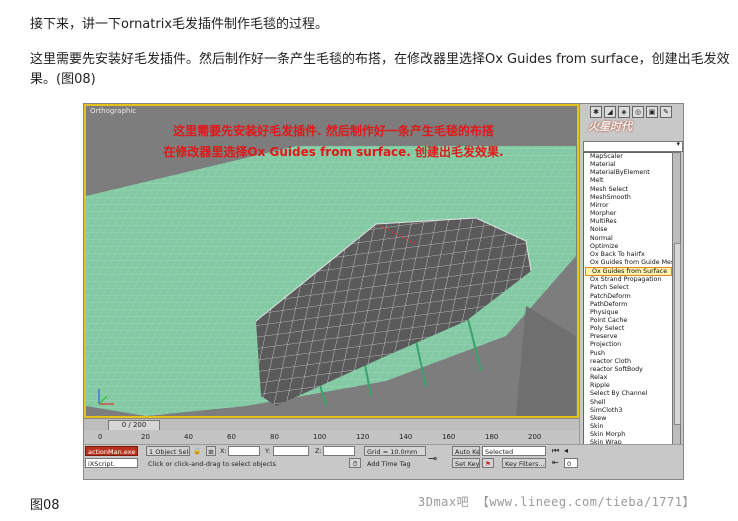 The width and height of the screenshot is (738, 521). I want to click on timeline-tick-label: 200, so click(535, 437).